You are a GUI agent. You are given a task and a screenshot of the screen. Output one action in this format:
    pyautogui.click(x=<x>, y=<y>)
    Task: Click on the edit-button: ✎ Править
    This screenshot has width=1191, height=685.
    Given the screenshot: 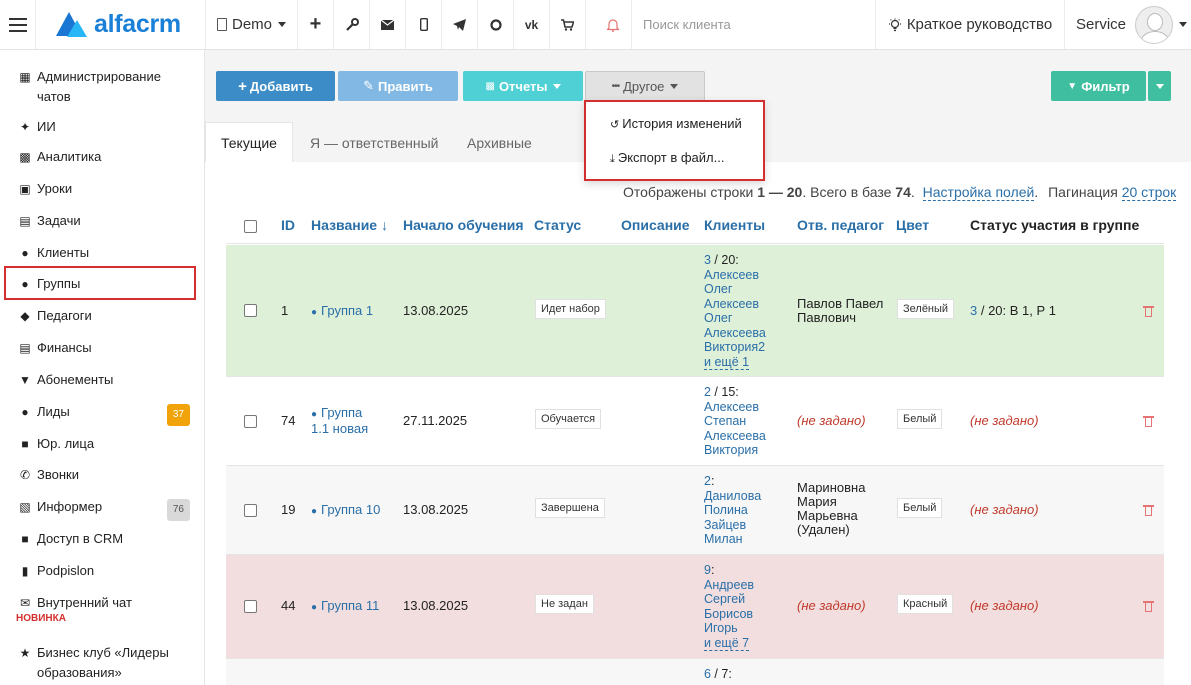 What is the action you would take?
    pyautogui.click(x=398, y=86)
    